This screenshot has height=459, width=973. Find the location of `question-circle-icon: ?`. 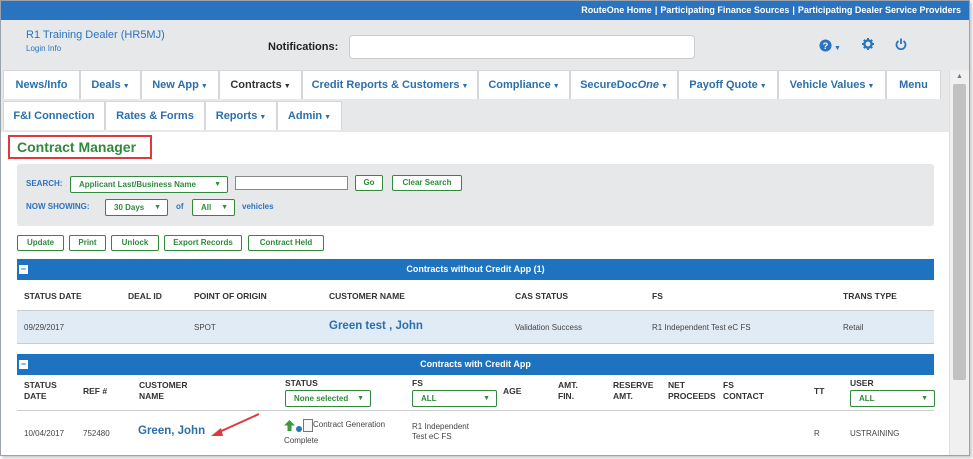

question-circle-icon: ? is located at coordinates (825, 45).